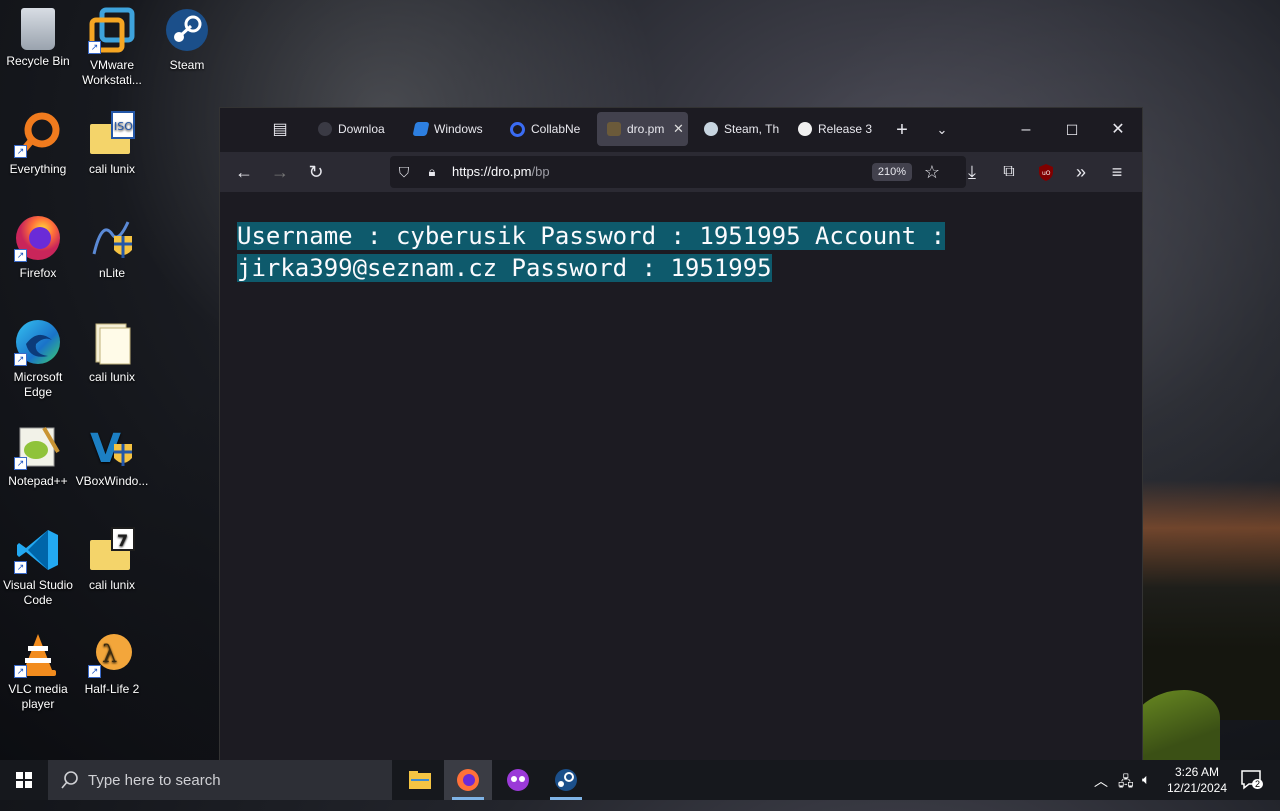 This screenshot has height=811, width=1280. I want to click on more-tools-icon: », so click(1081, 172).